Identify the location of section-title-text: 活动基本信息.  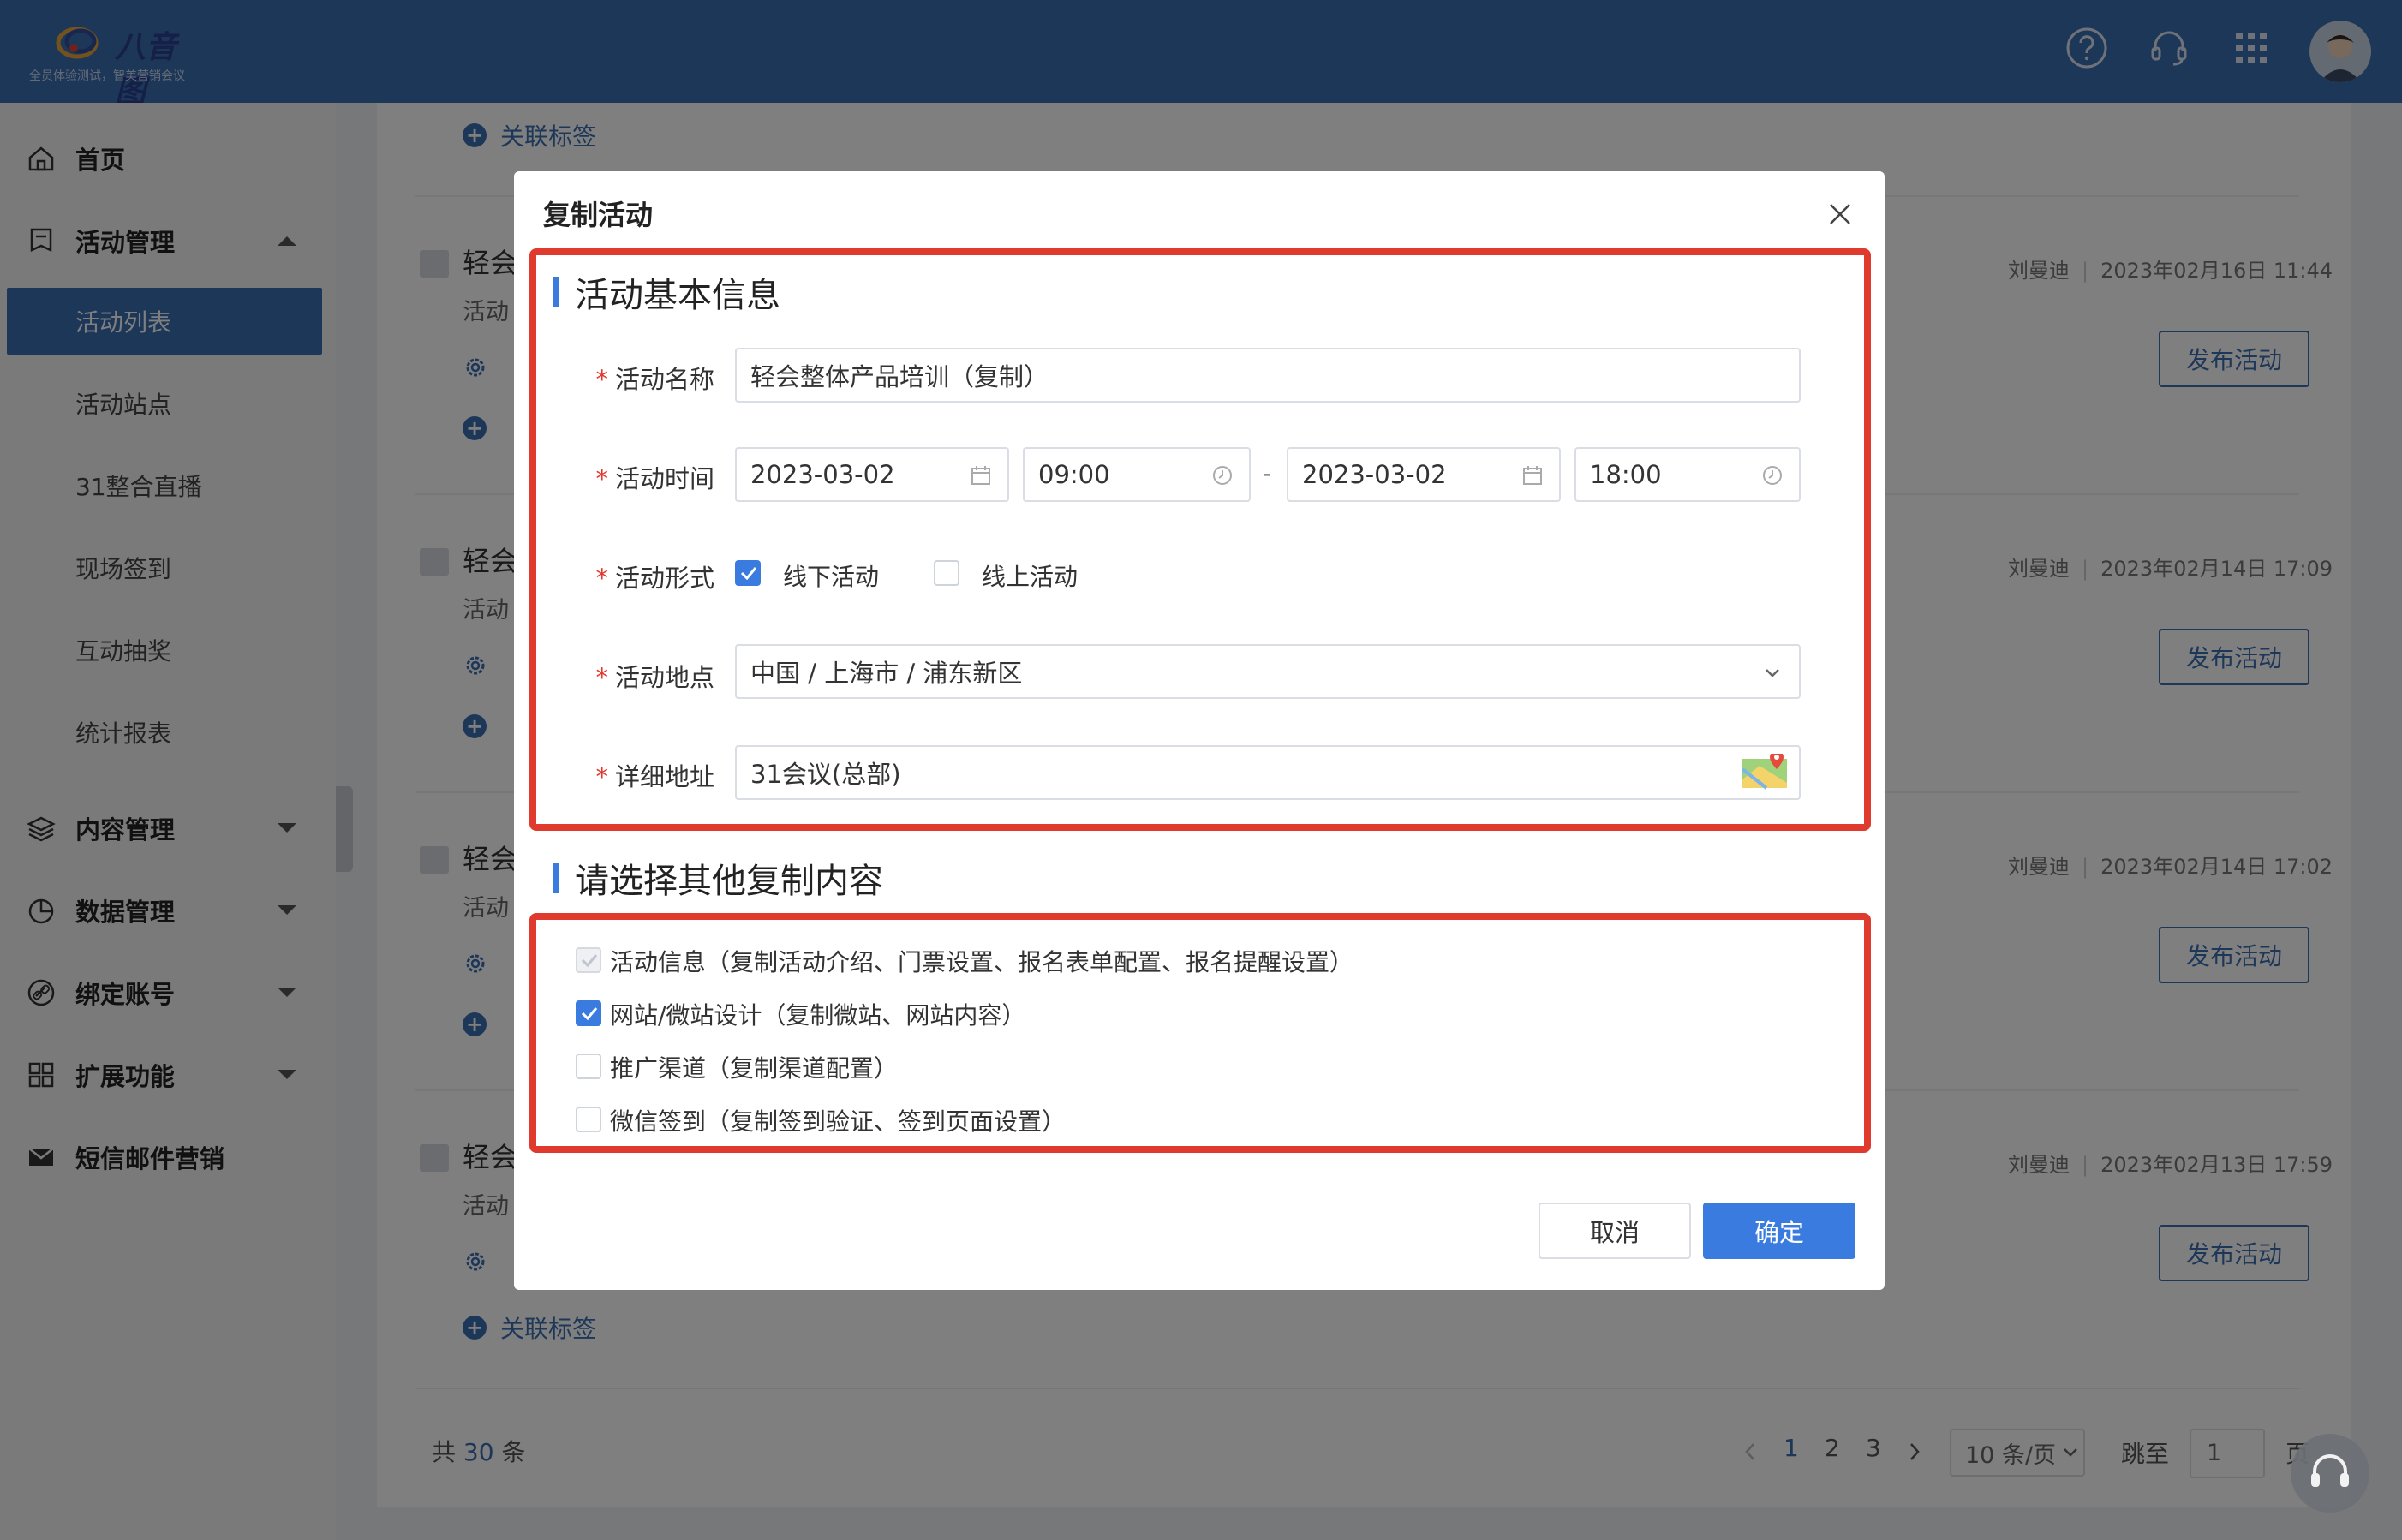
(677, 295).